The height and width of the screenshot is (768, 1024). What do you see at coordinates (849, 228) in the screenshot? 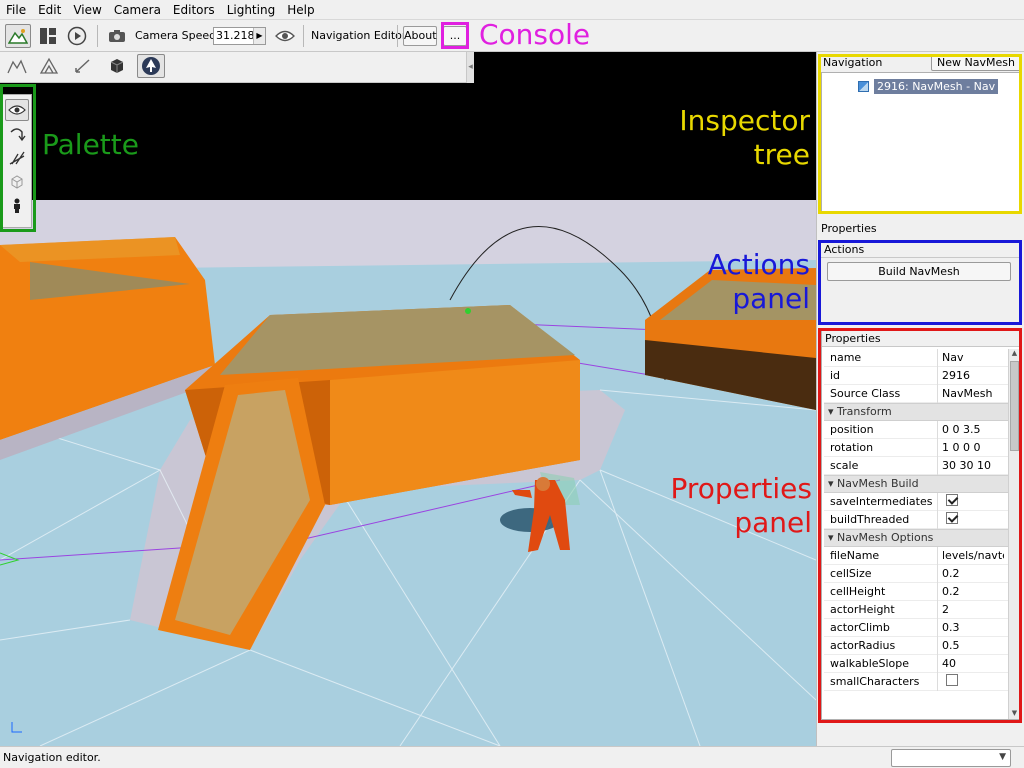
I see `properties-tab-label: Properties` at bounding box center [849, 228].